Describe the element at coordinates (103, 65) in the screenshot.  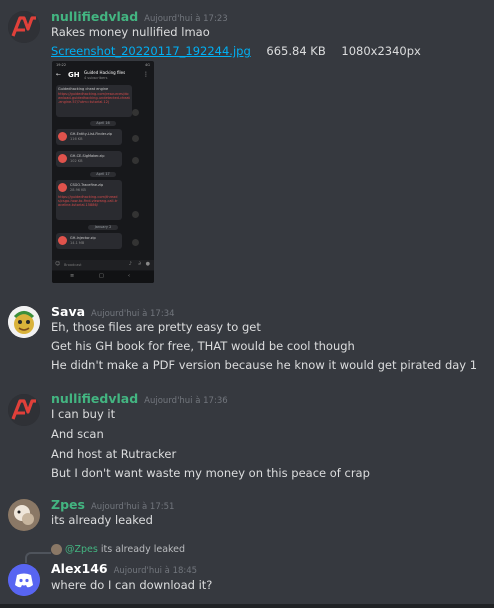
I see `phone-status-bar: 19:22 4G` at that location.